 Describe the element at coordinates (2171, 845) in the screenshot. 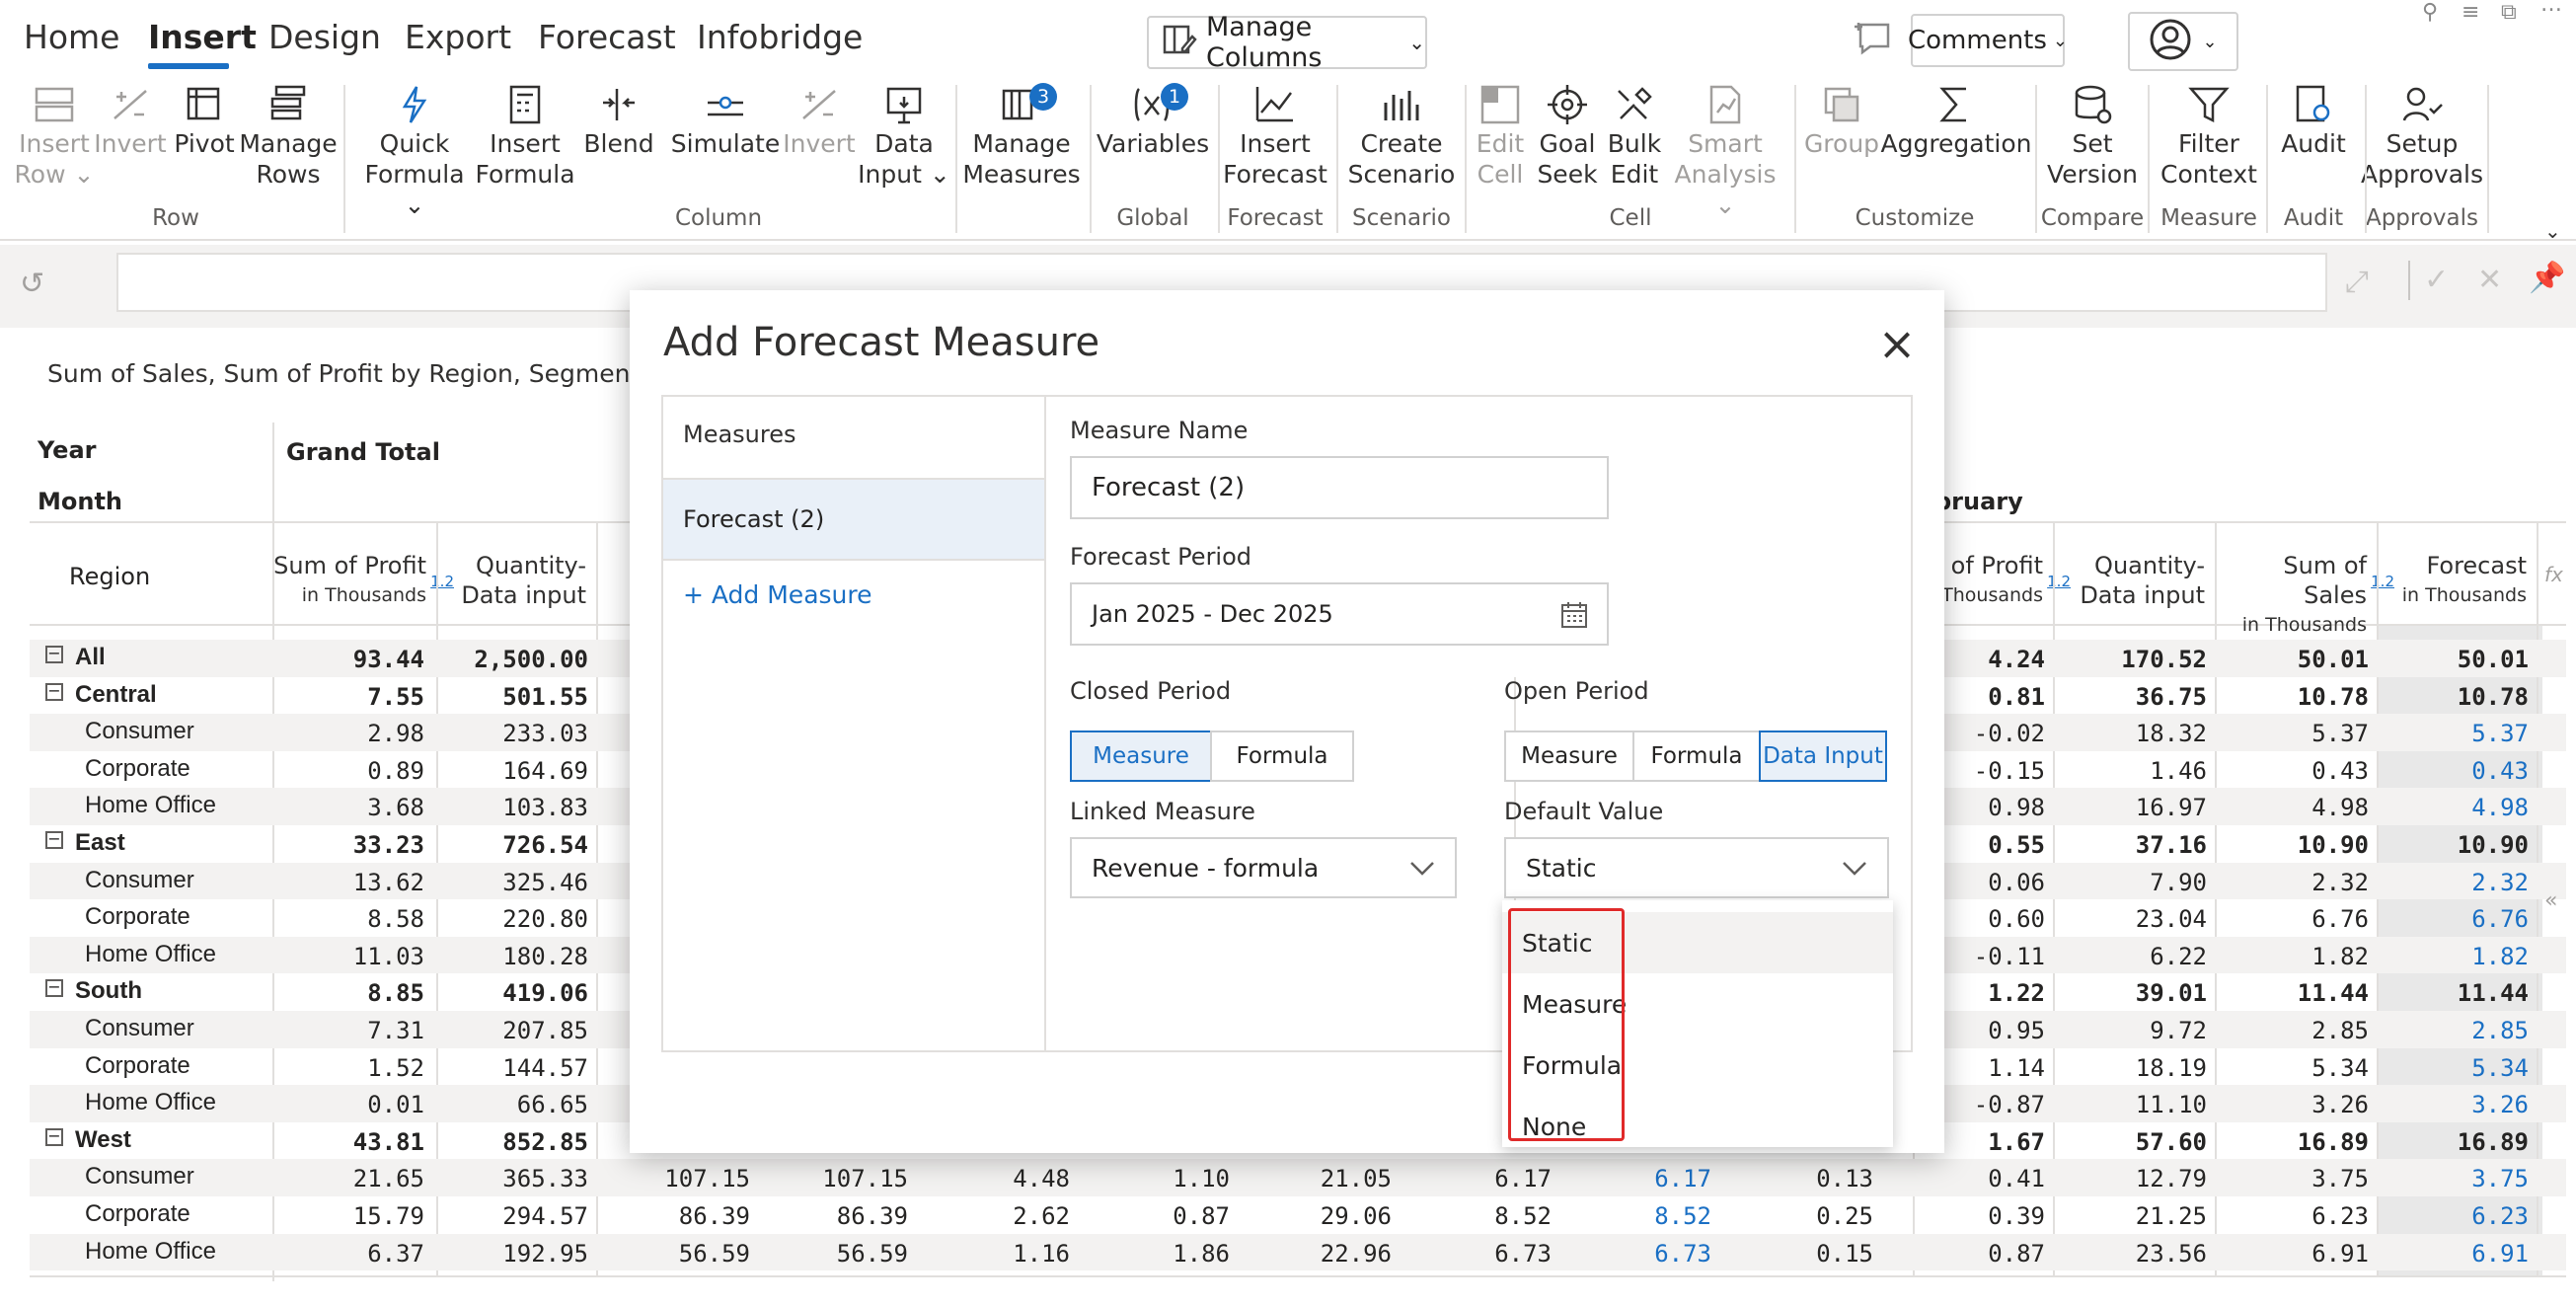

I see `table-cell: 37.16` at that location.